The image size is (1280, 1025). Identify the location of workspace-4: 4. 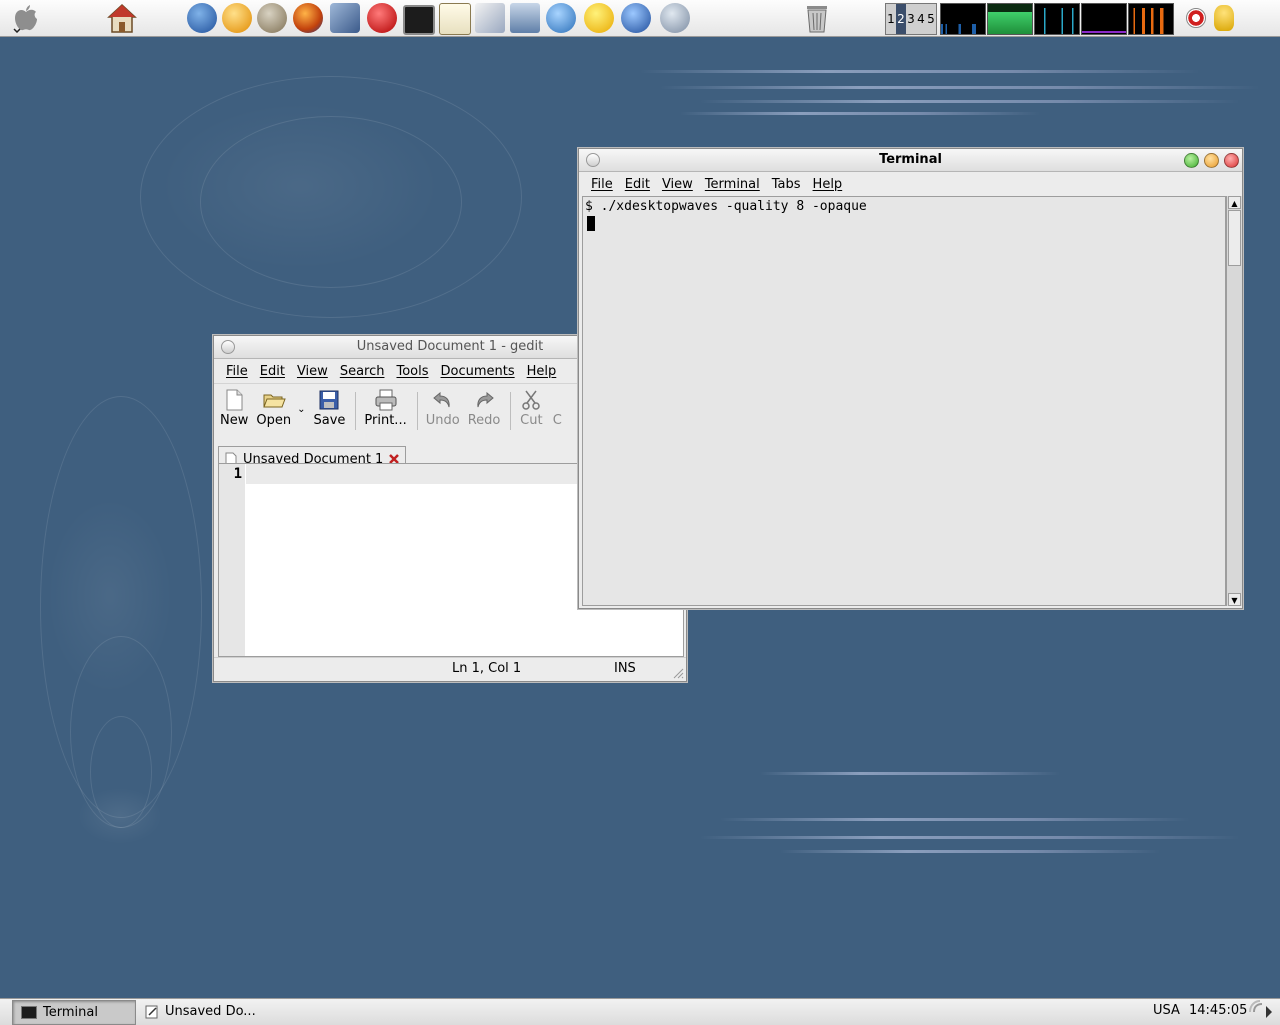
(921, 19).